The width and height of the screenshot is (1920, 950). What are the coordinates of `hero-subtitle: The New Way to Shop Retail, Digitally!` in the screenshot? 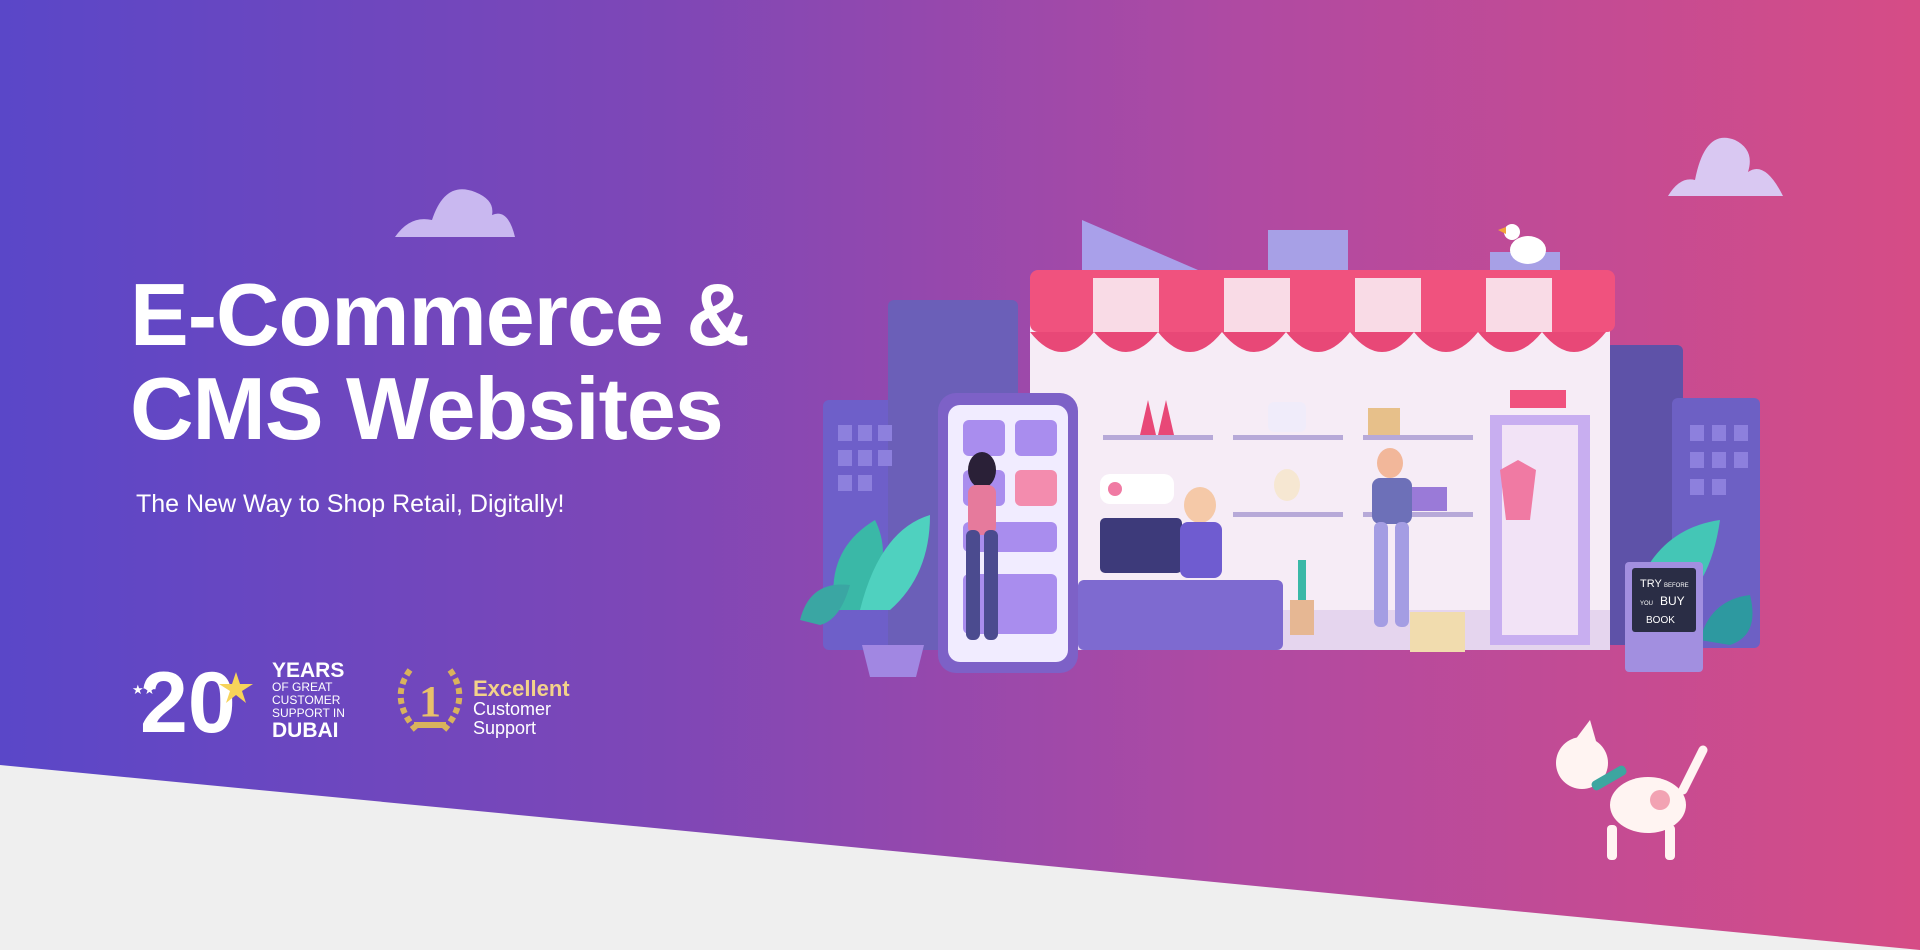 It's located at (350, 504).